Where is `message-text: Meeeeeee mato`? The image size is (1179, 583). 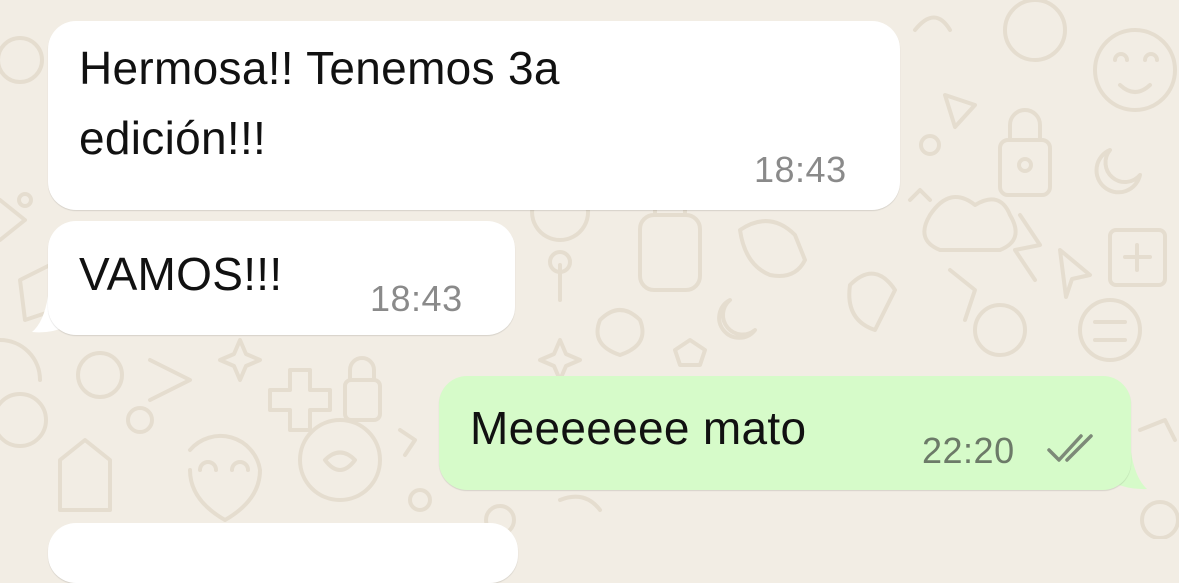
message-text: Meeeeeee mato is located at coordinates (638, 428).